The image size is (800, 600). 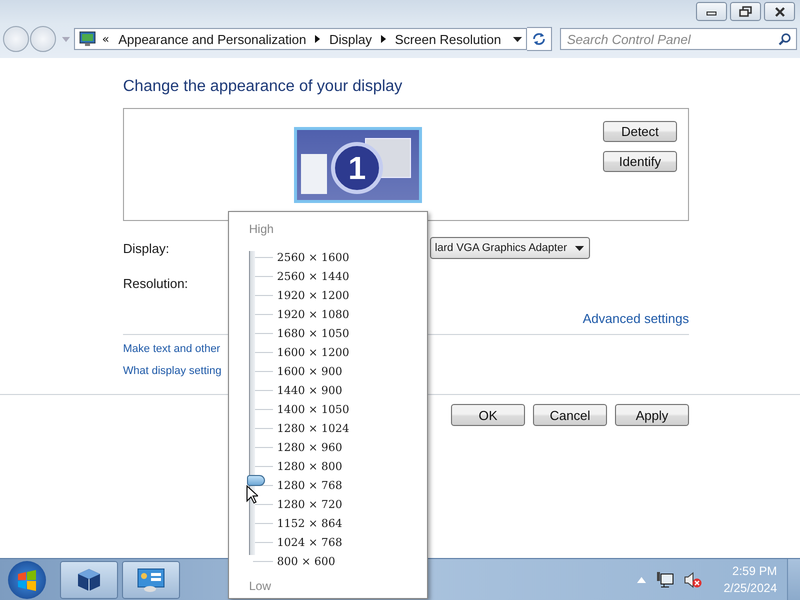 I want to click on mouse-pointer-icon, so click(x=252, y=494).